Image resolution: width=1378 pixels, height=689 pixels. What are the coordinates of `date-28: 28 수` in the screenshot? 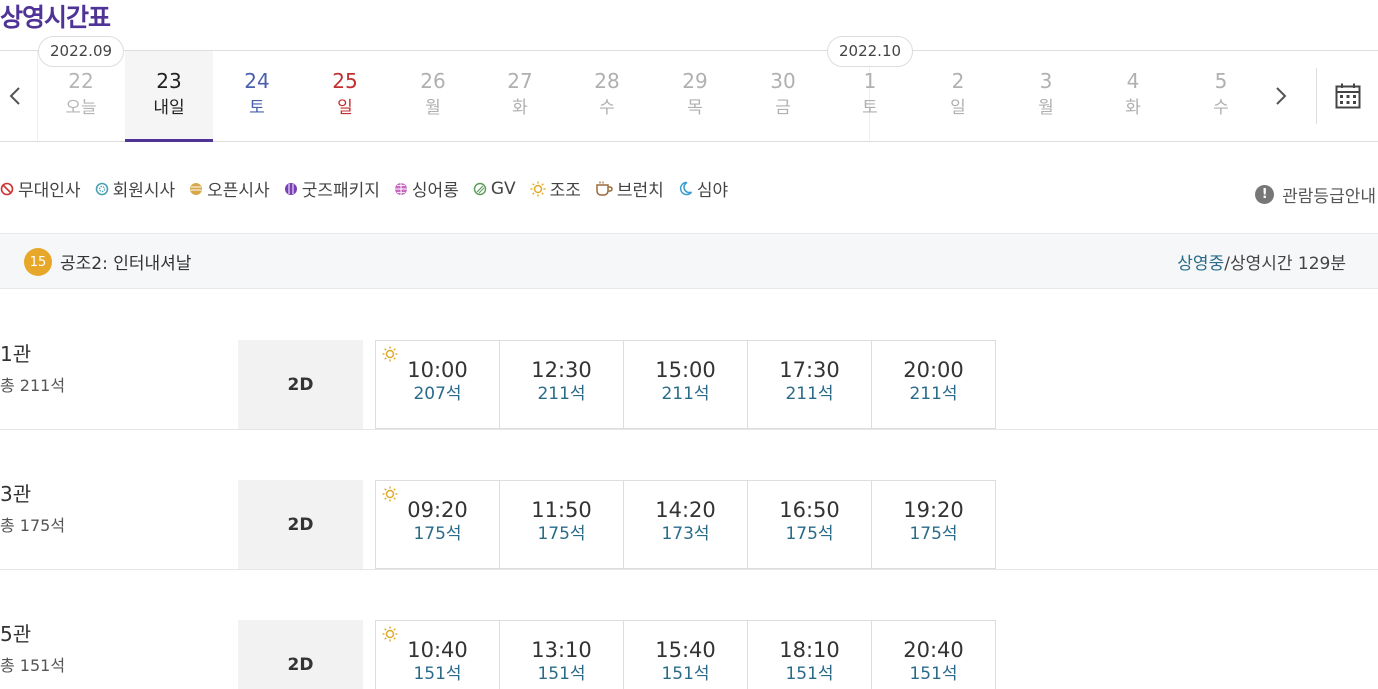 It's located at (607, 96).